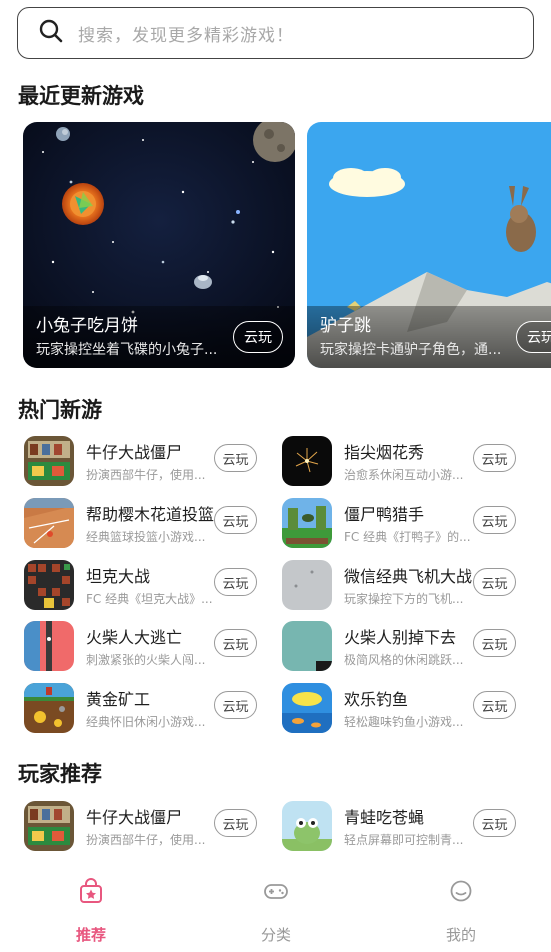 The width and height of the screenshot is (551, 952). I want to click on game-item: 火柴人大逃亡 刺激紧张的火柴人闯... 云玩, so click(141, 649).